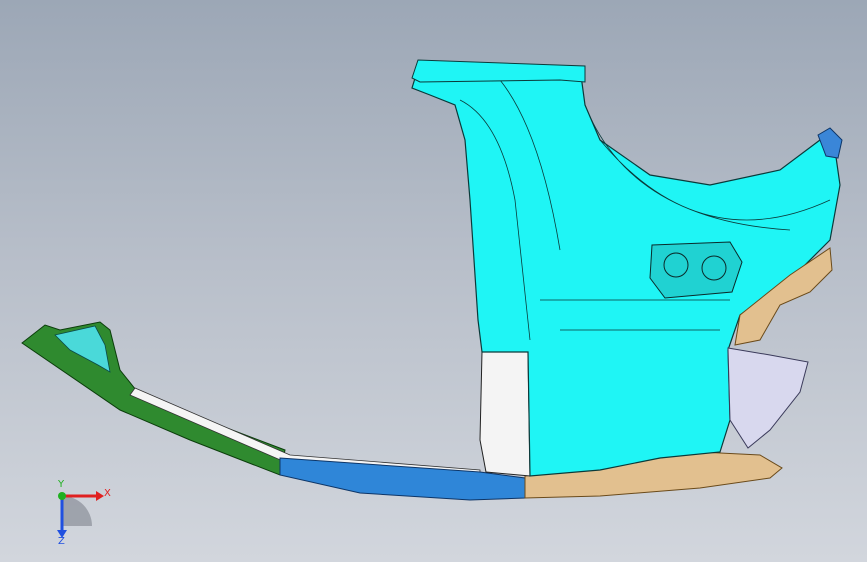  What do you see at coordinates (768, 398) in the screenshot?
I see `rear-lower-panel-part` at bounding box center [768, 398].